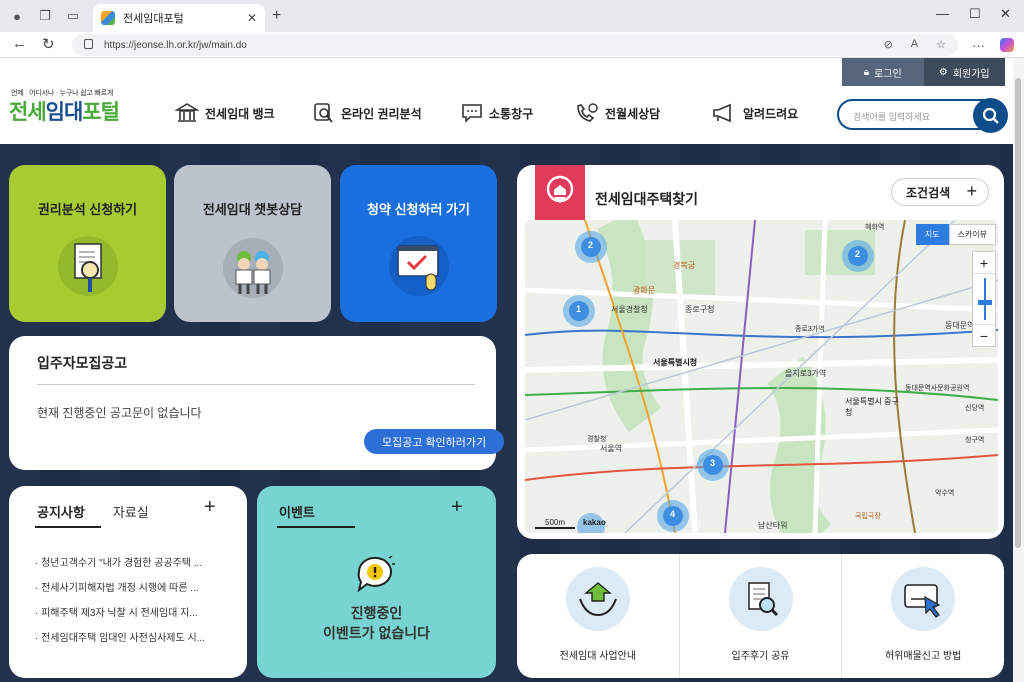 This screenshot has height=682, width=1024. What do you see at coordinates (773, 525) in the screenshot?
I see `map-label: 남산타워` at bounding box center [773, 525].